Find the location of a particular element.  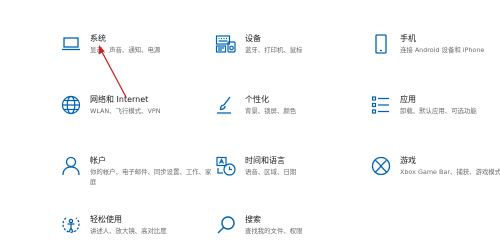

tile-time-language: 时间和语言 语音、区域、日期 is located at coordinates (292, 175).